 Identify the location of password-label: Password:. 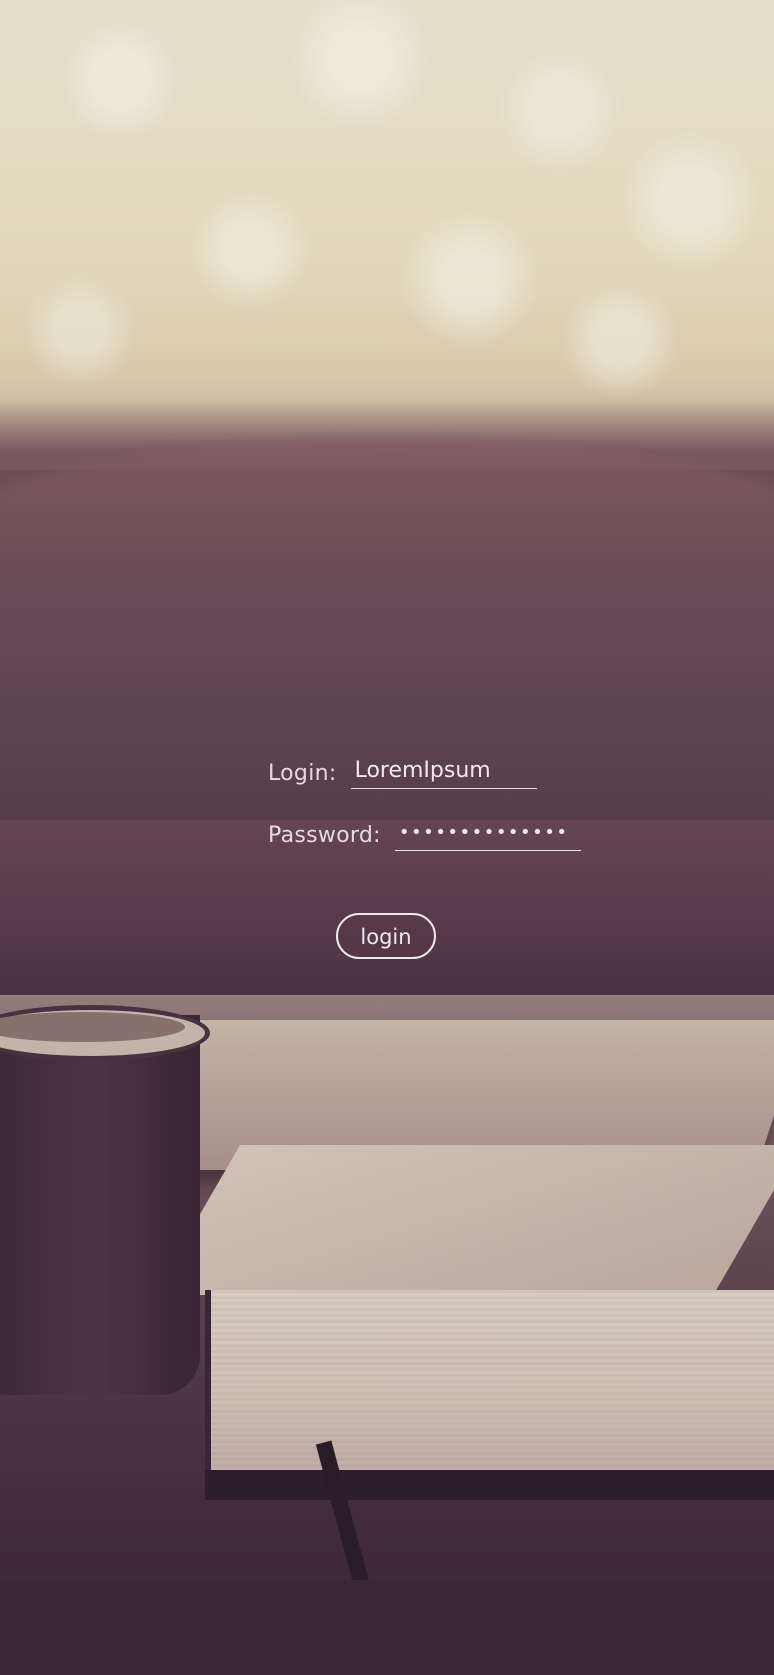
(324, 835).